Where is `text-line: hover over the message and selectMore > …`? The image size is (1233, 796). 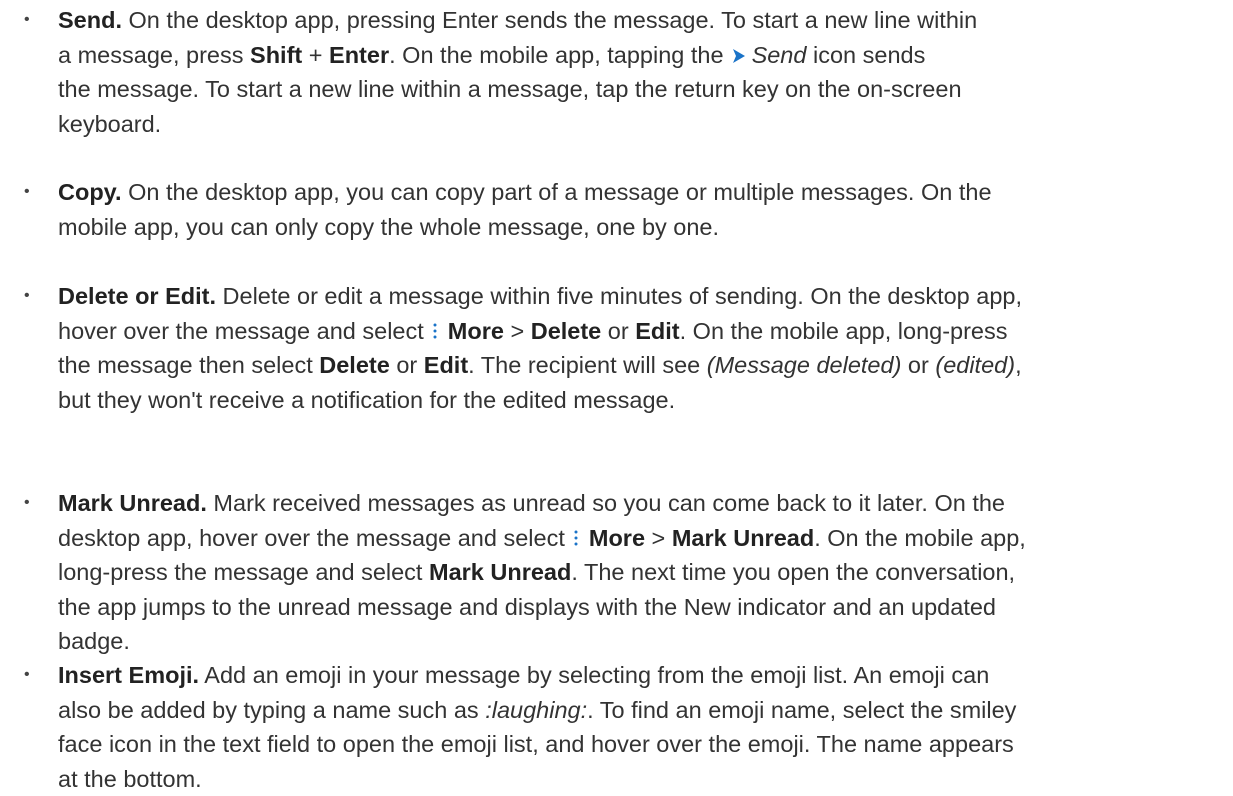 text-line: hover over the message and selectMore > … is located at coordinates (643, 331).